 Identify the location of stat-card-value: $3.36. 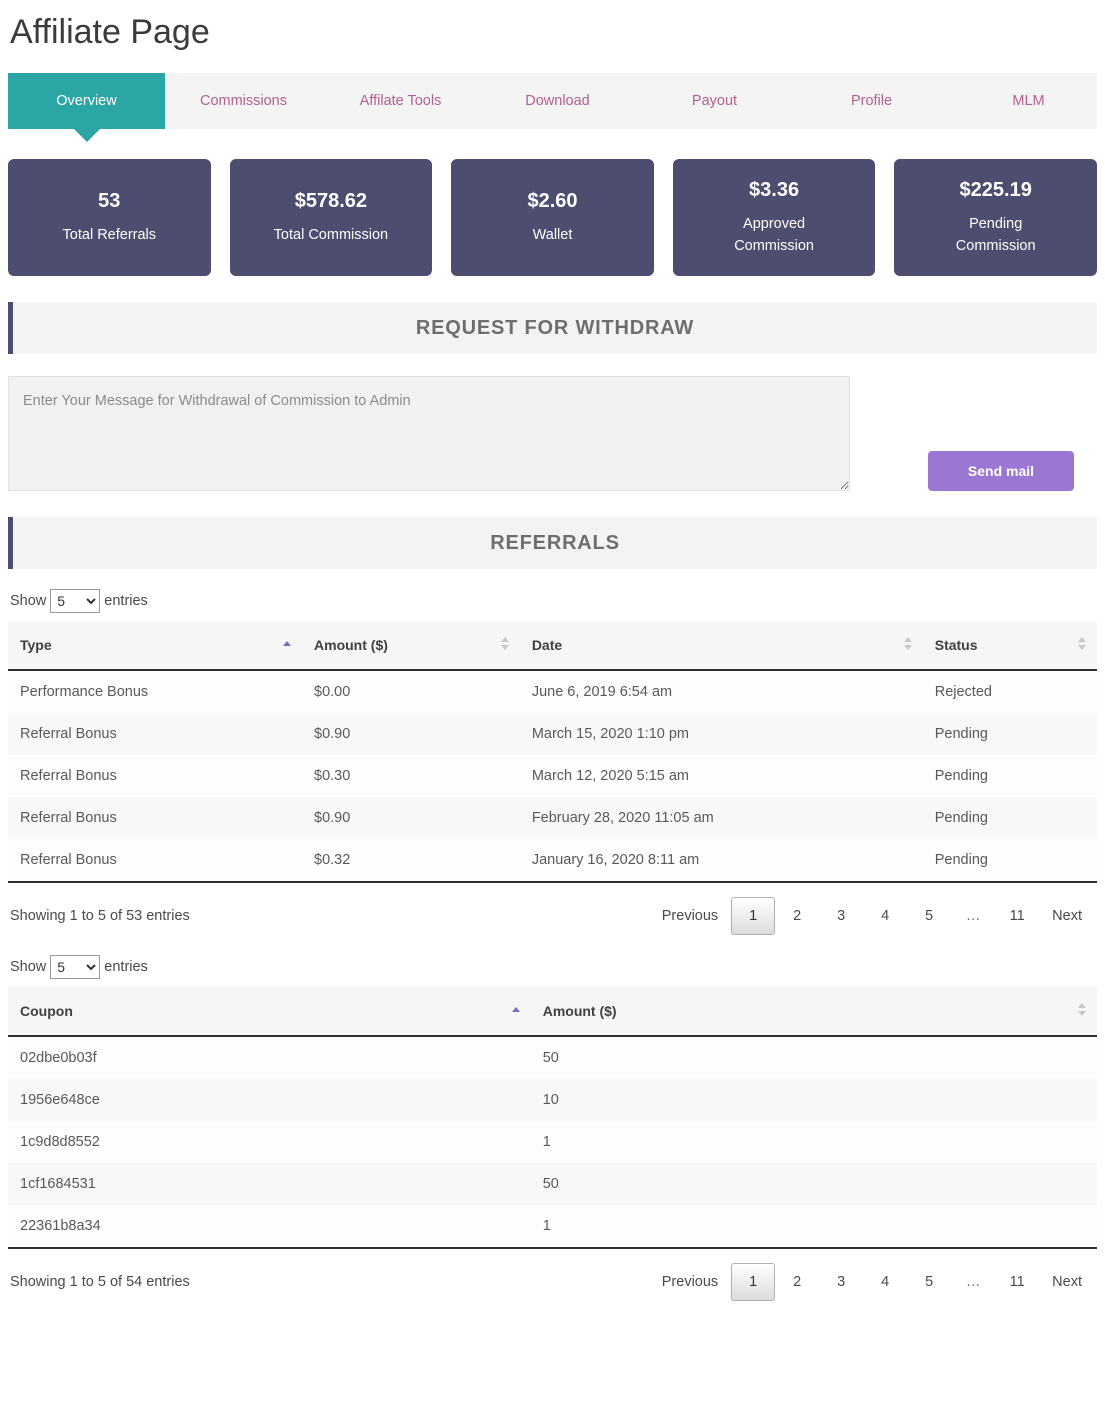
(774, 190).